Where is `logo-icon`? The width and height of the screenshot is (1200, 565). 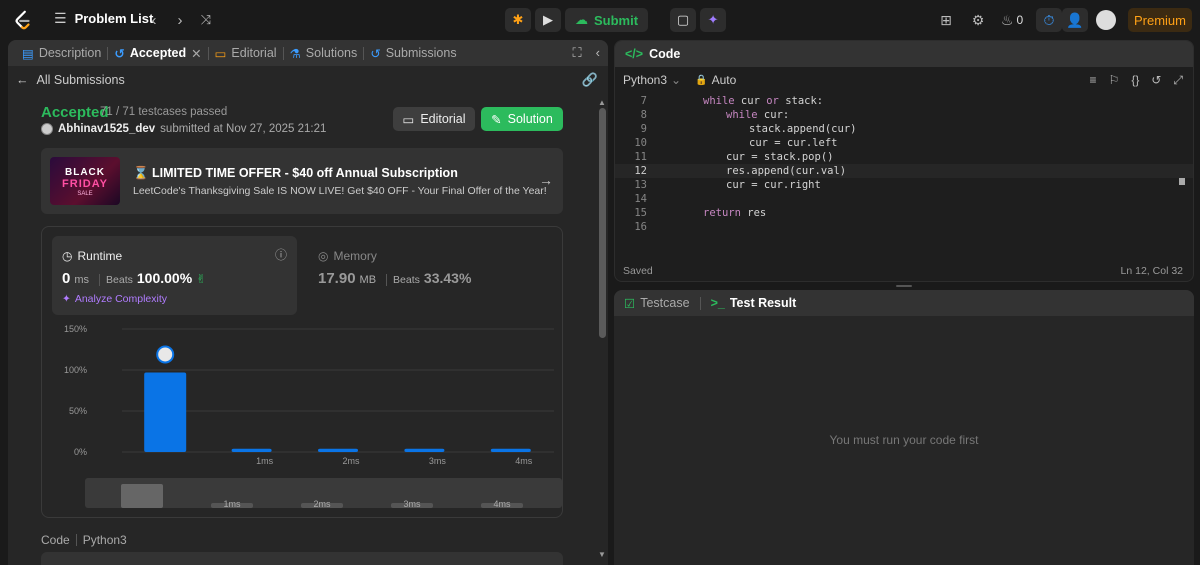 logo-icon is located at coordinates (23, 20).